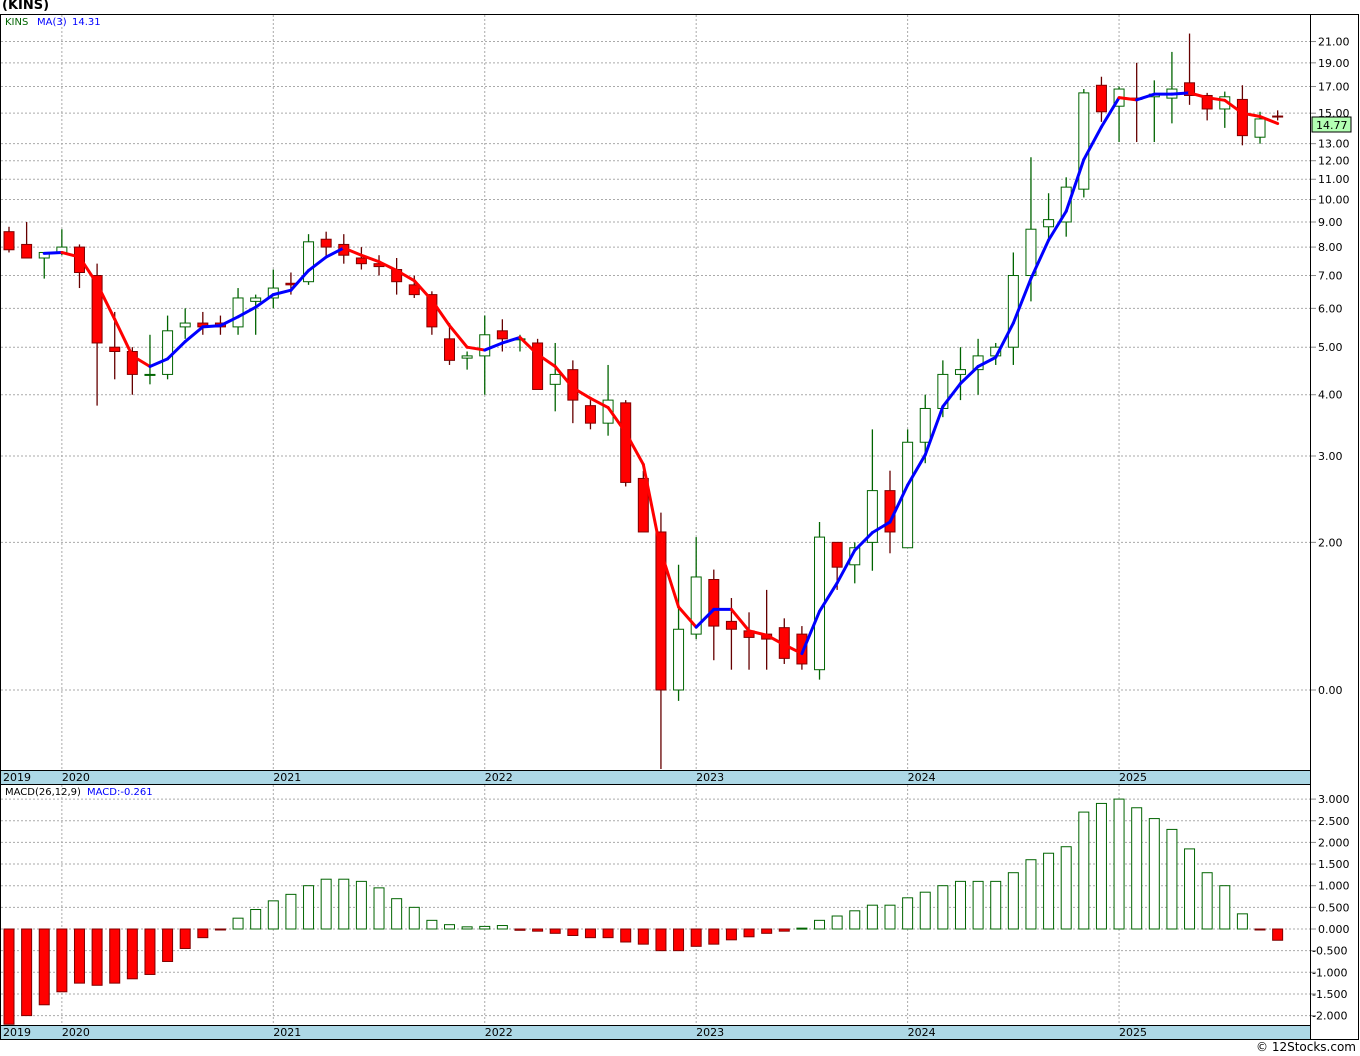 The height and width of the screenshot is (1056, 1360). What do you see at coordinates (52, 22) in the screenshot?
I see `legend-ma-label: MA(3)` at bounding box center [52, 22].